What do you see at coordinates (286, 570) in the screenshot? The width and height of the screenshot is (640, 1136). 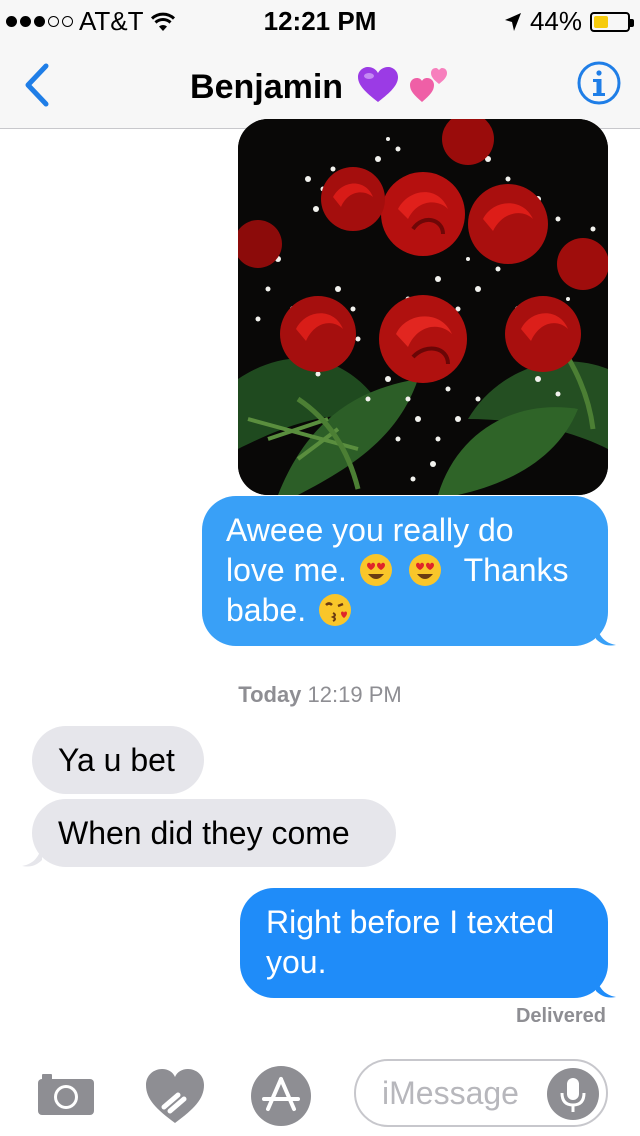 I see `message-text: love me.` at bounding box center [286, 570].